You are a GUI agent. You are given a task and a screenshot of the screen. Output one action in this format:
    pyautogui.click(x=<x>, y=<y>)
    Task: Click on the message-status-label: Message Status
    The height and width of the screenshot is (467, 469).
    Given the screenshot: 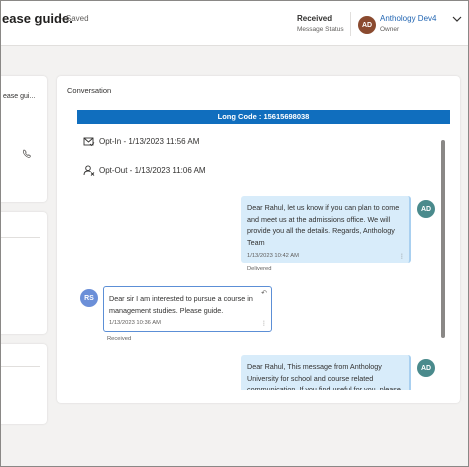 What is the action you would take?
    pyautogui.click(x=320, y=29)
    